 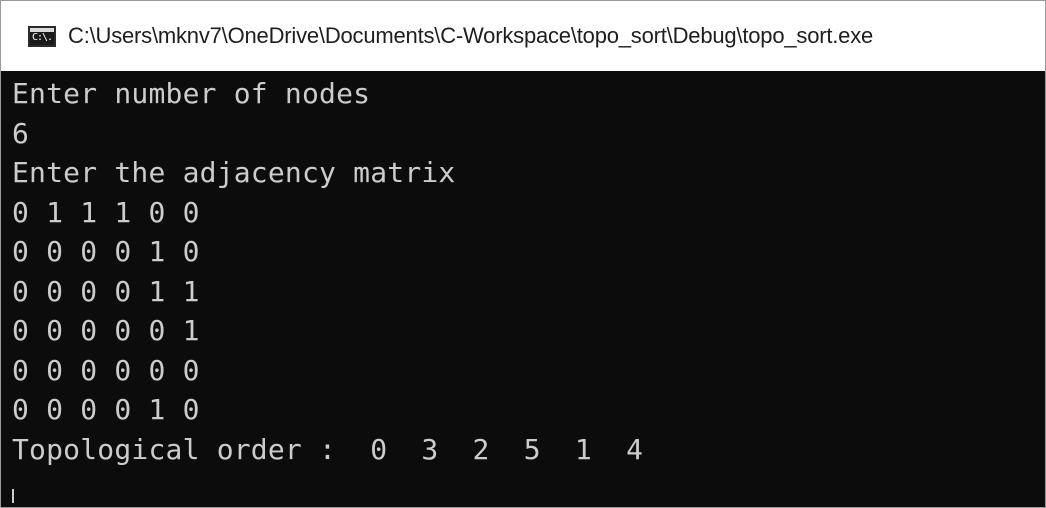 What do you see at coordinates (106, 330) in the screenshot?
I see `console-line-matrix-row: 0 0 0 0 0 1` at bounding box center [106, 330].